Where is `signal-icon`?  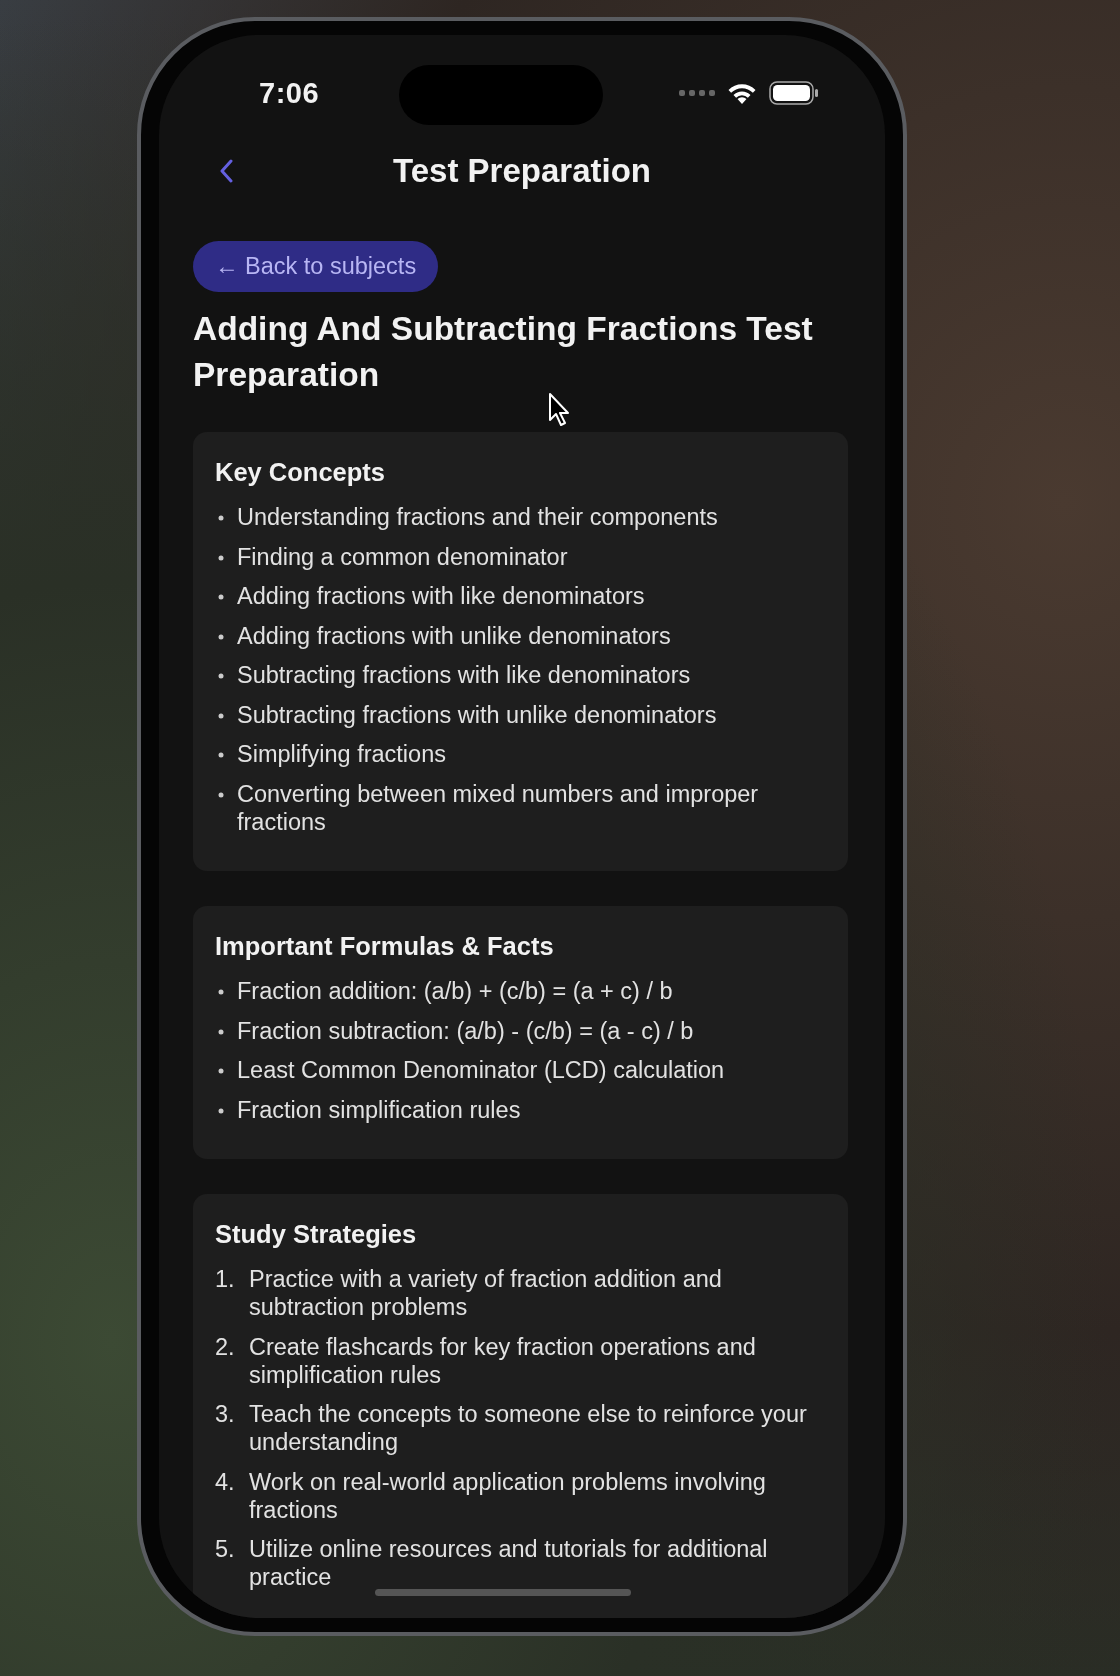
signal-icon is located at coordinates (697, 93).